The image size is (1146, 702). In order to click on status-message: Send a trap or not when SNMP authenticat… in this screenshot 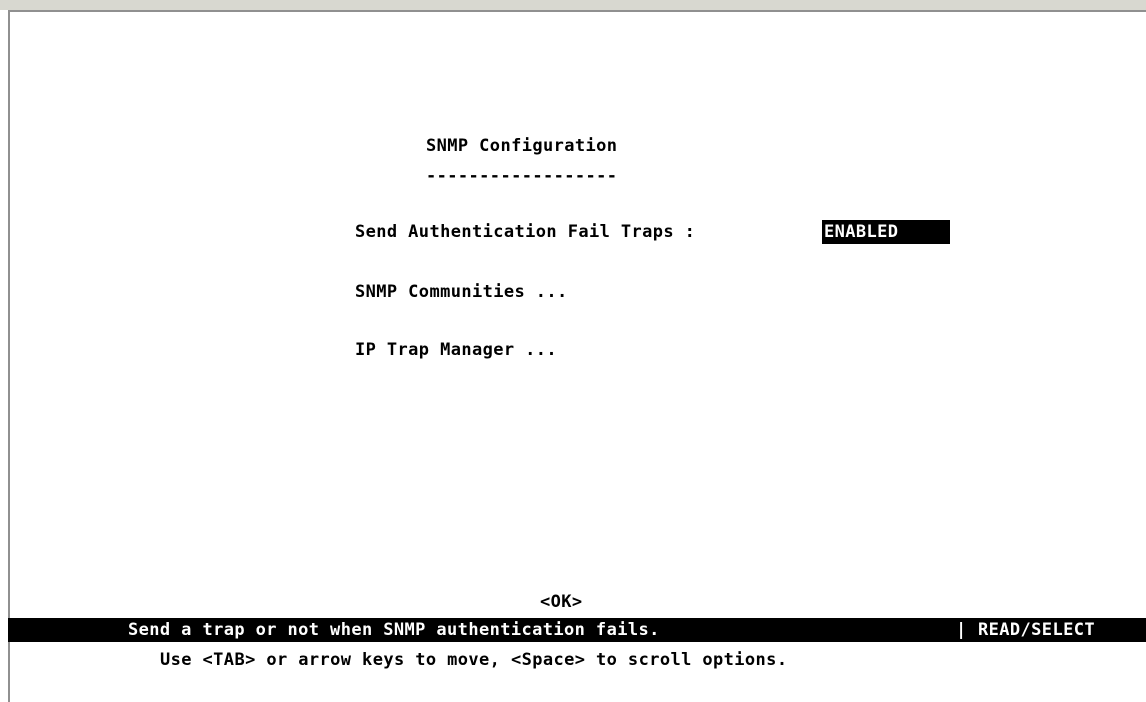, I will do `click(394, 630)`.